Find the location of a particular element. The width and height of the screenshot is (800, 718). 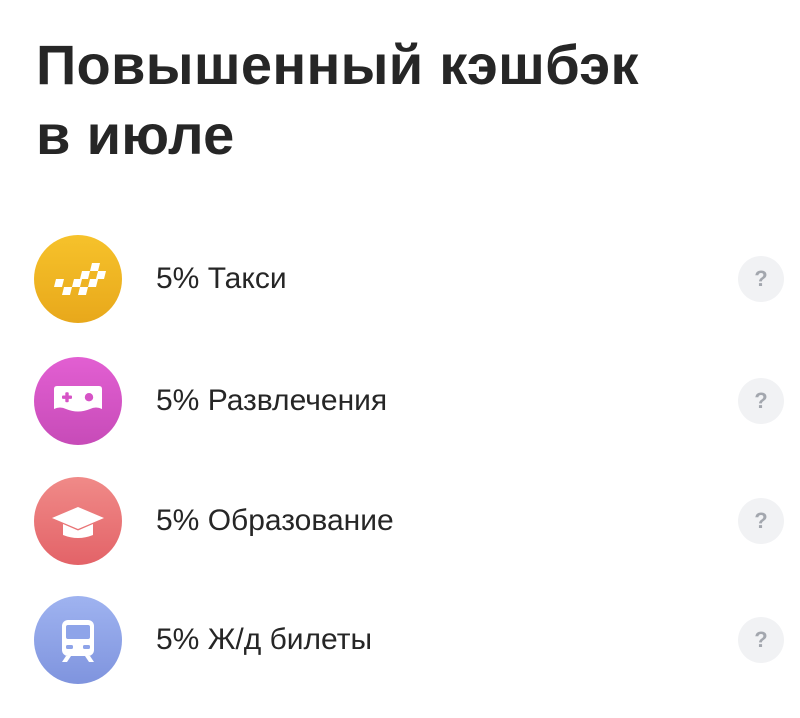

help-button-entertainment: ? is located at coordinates (761, 401).